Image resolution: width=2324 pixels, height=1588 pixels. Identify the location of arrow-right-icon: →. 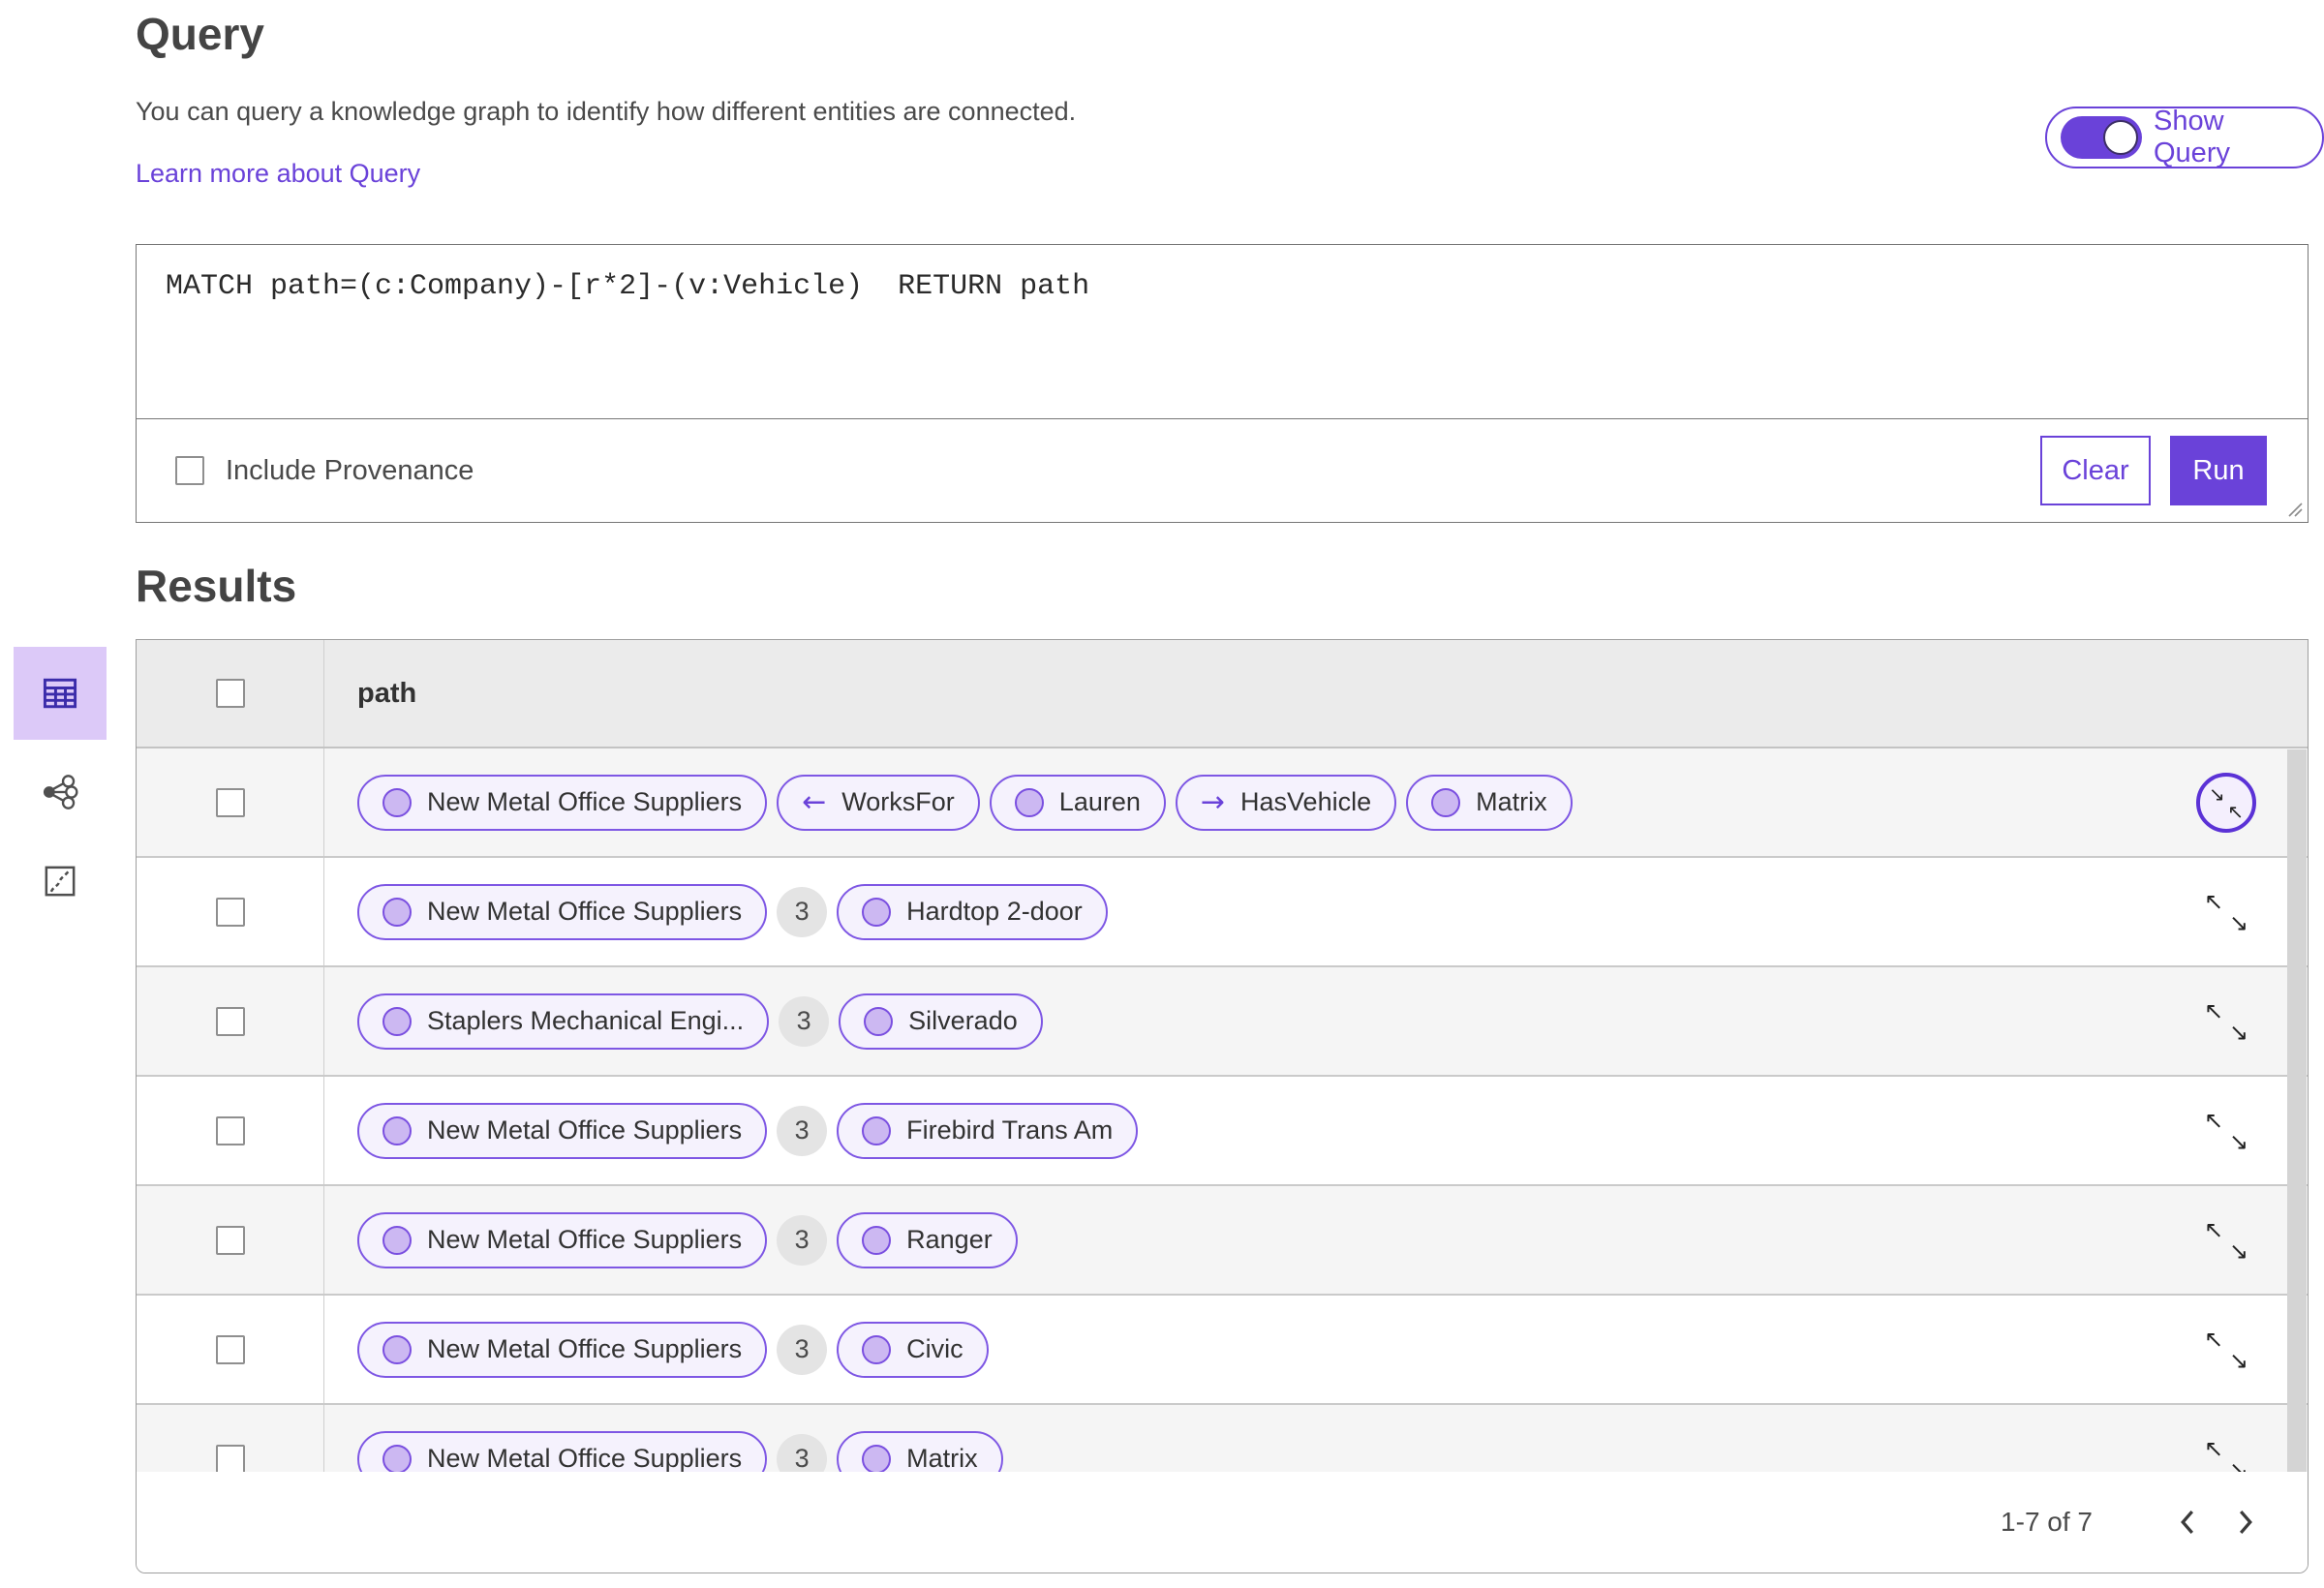
(1213, 802).